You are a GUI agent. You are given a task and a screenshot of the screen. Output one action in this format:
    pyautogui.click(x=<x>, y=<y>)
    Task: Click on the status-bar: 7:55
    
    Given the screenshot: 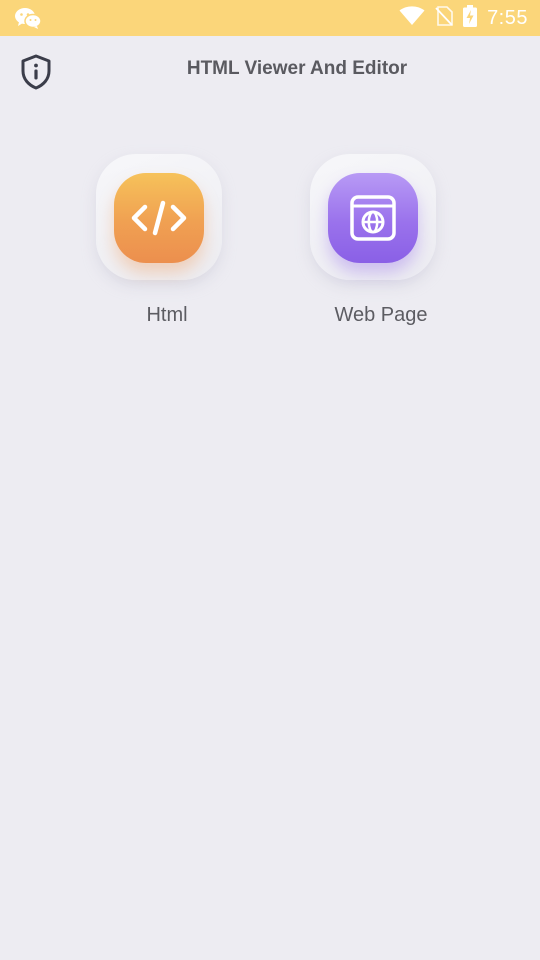 What is the action you would take?
    pyautogui.click(x=270, y=18)
    